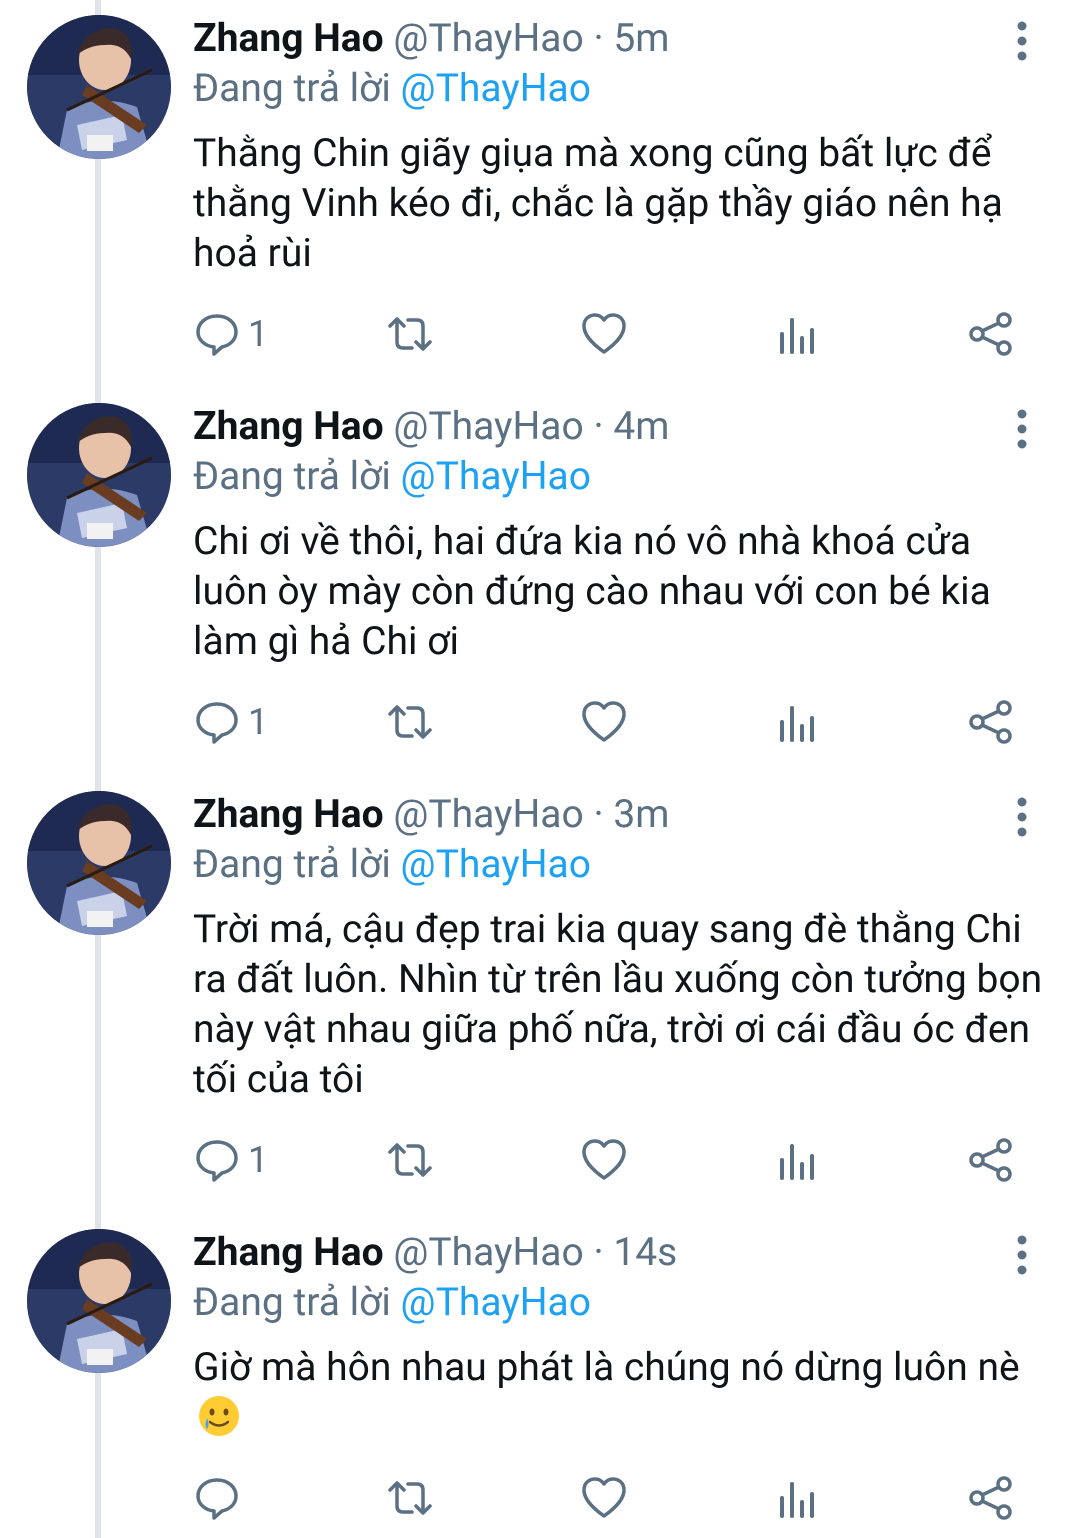 This screenshot has width=1080, height=1538. I want to click on timestamp: 14s, so click(645, 1252).